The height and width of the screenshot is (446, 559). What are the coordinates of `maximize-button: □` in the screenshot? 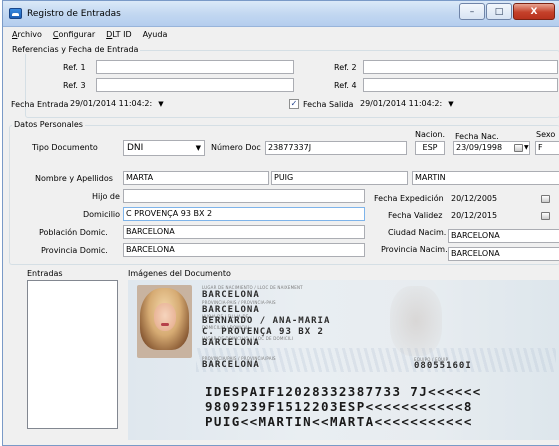 It's located at (499, 11).